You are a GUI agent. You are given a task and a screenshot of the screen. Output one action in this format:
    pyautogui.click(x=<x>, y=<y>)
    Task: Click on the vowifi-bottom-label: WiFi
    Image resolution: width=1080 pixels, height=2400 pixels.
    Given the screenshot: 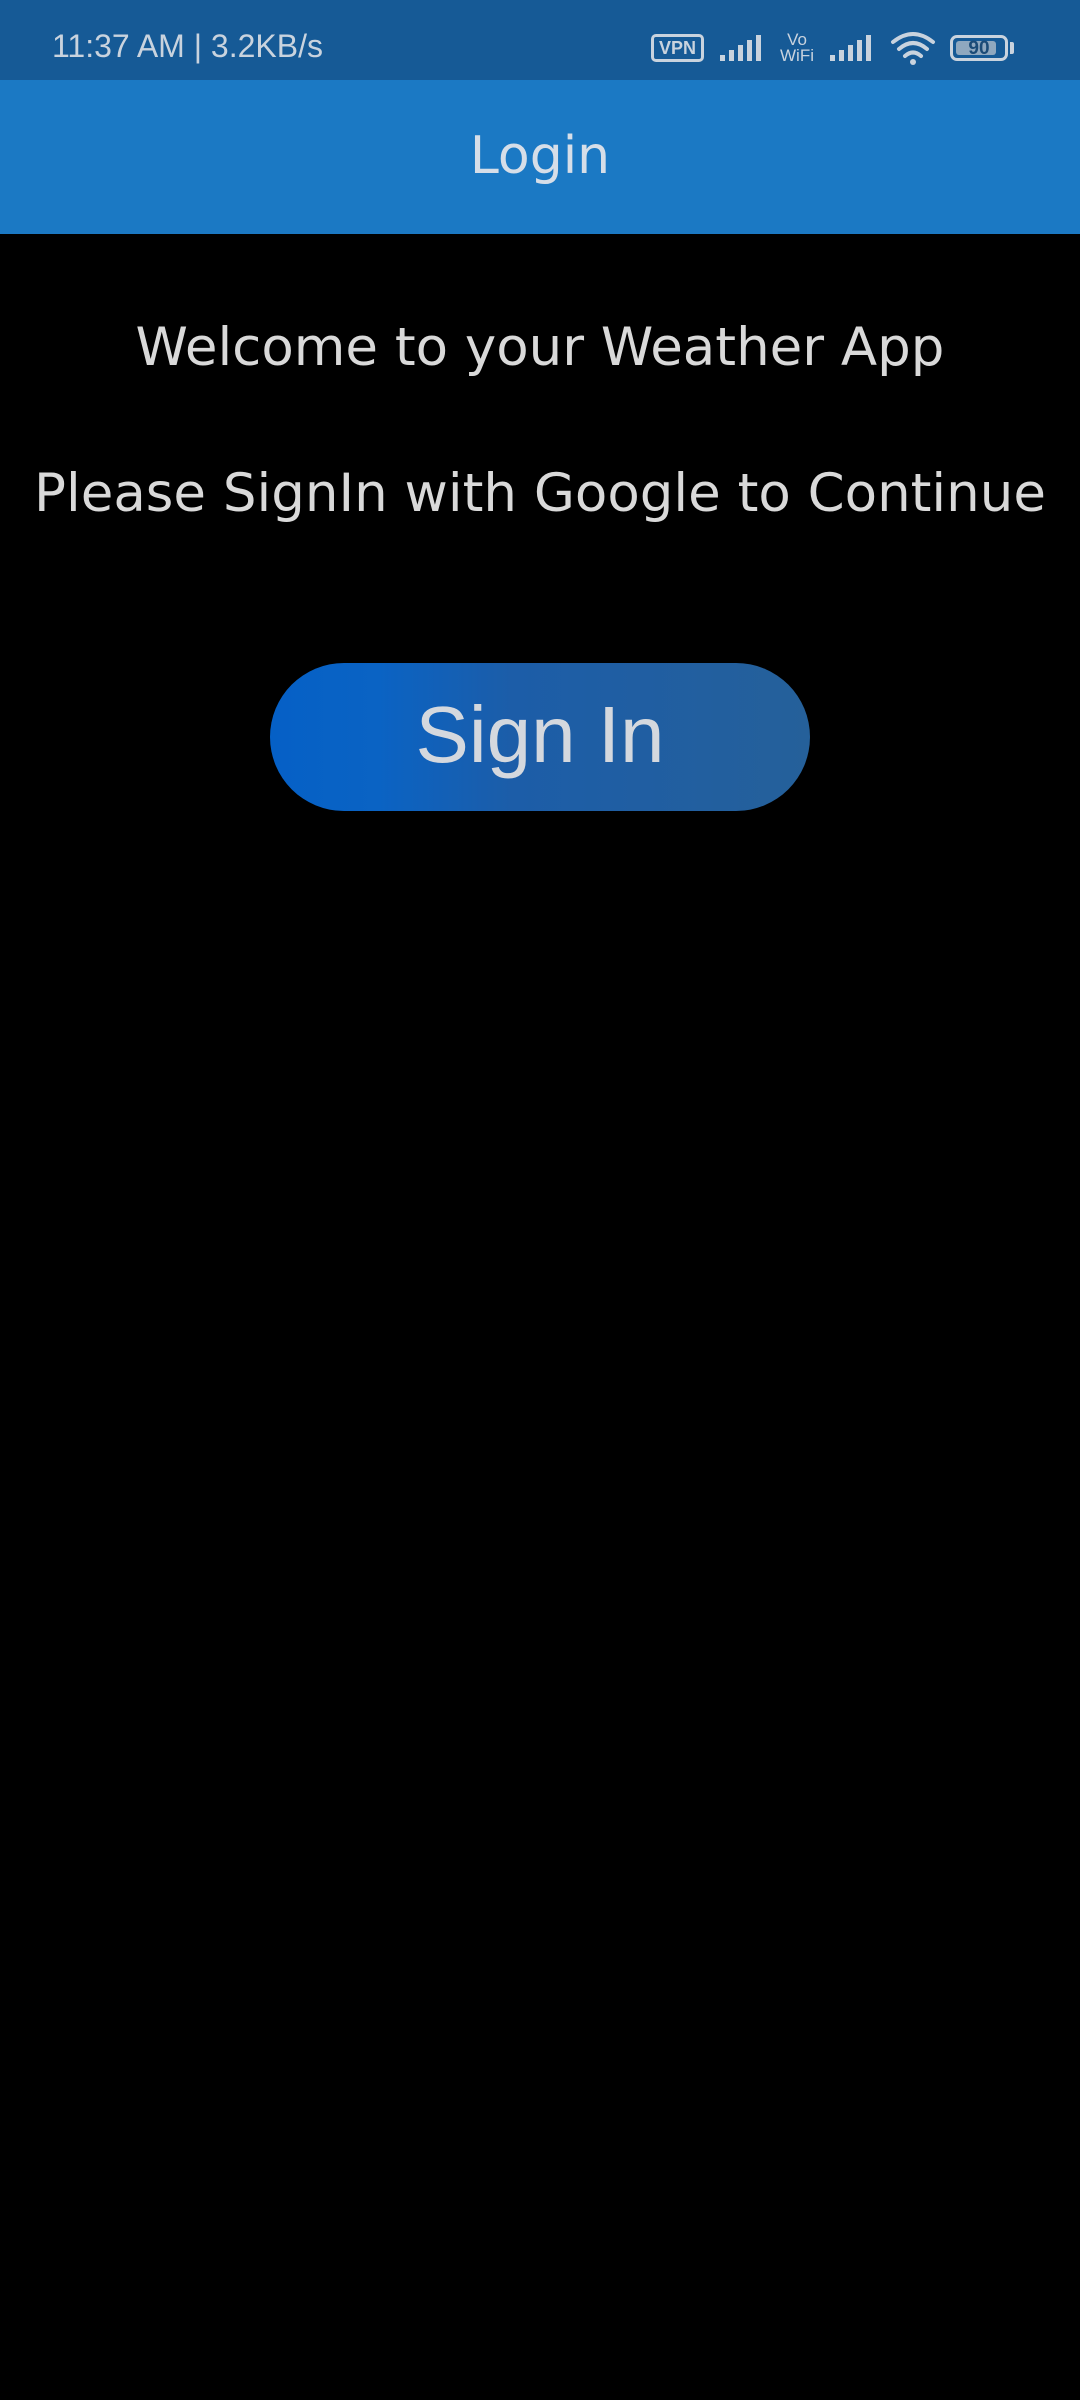 What is the action you would take?
    pyautogui.click(x=797, y=55)
    